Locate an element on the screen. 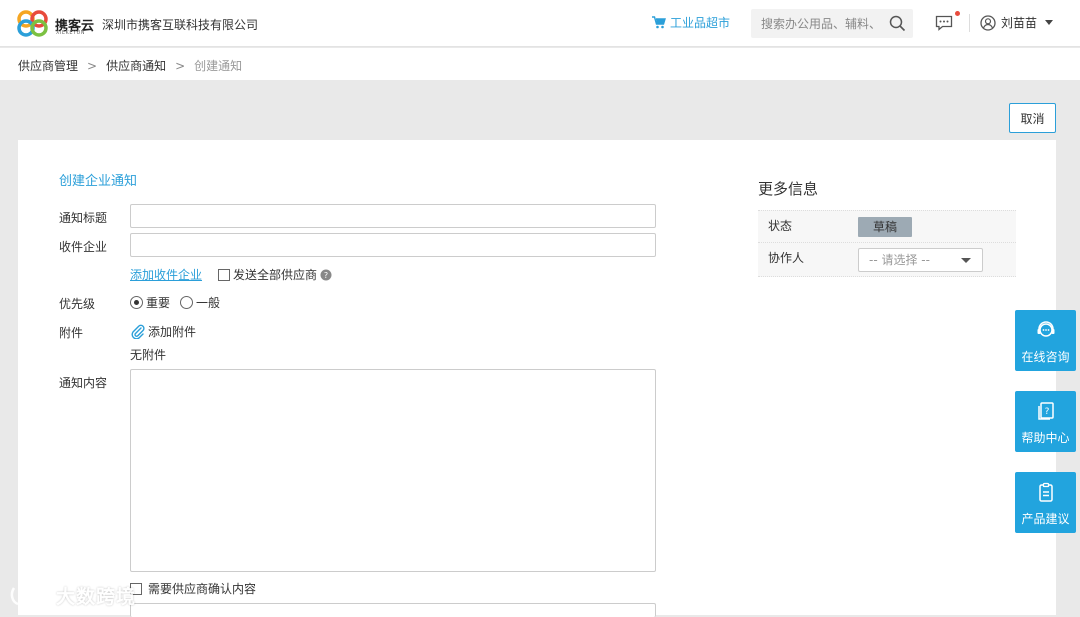 This screenshot has height=617, width=1080. search-box is located at coordinates (832, 23).